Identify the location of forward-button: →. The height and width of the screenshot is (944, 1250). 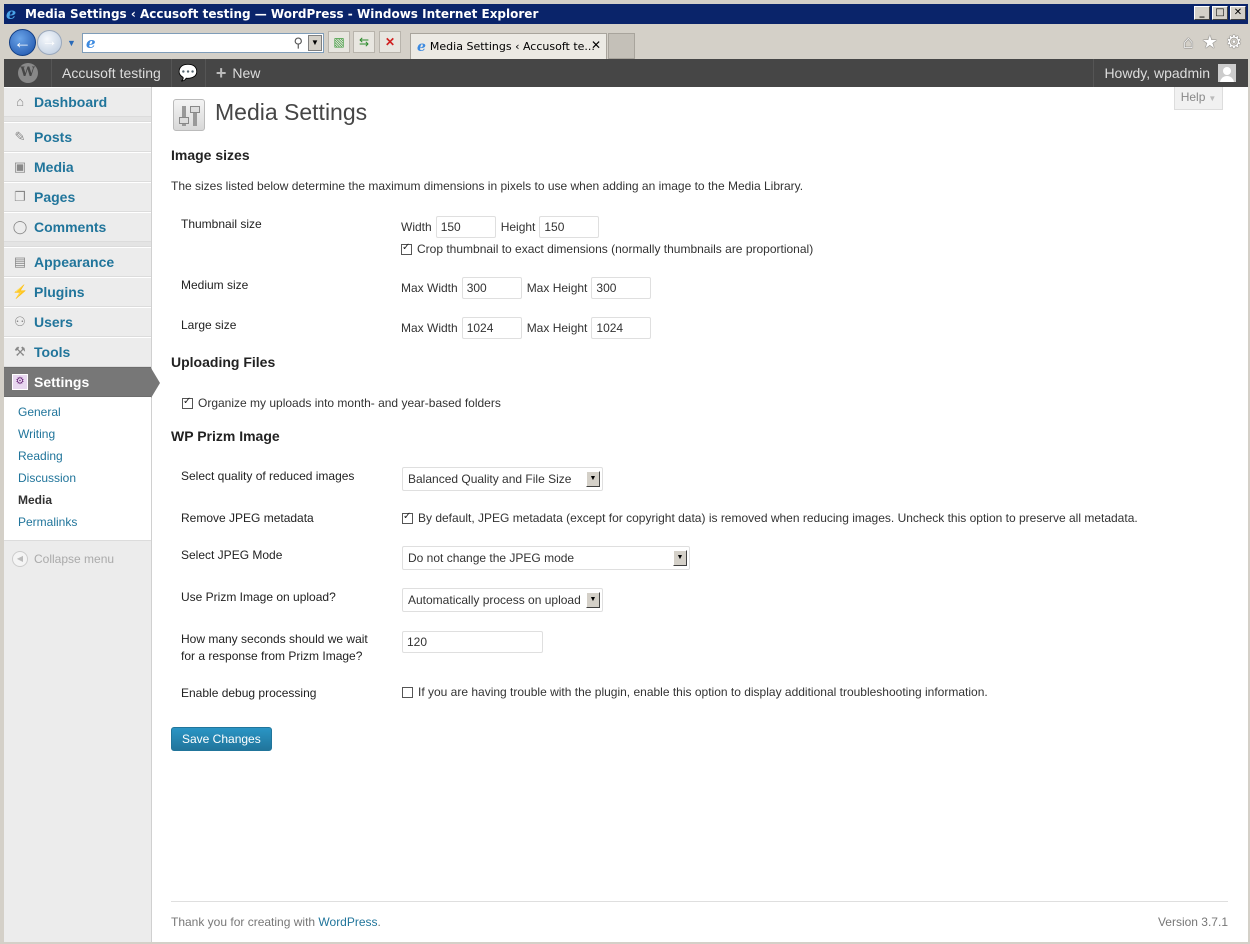
(49, 42).